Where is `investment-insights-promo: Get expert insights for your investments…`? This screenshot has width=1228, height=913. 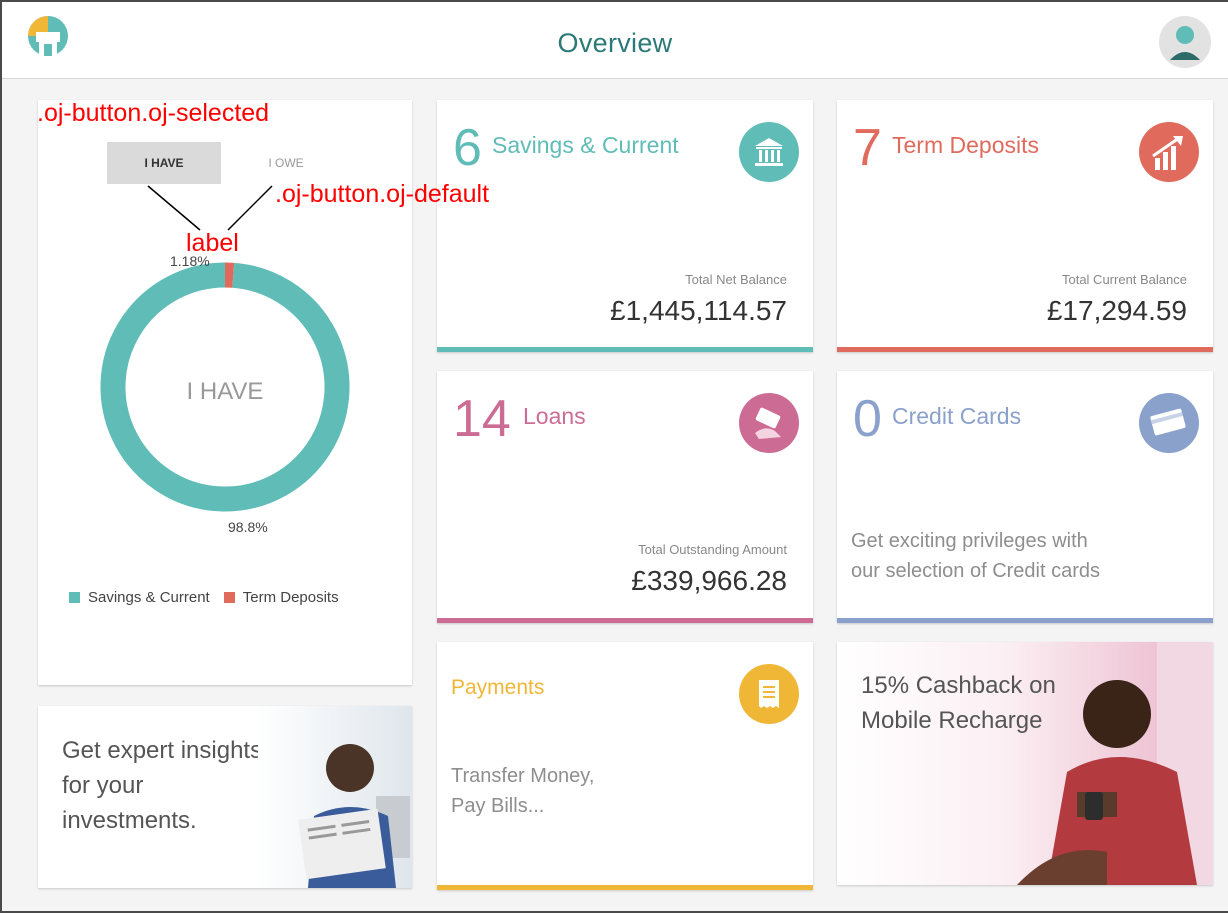
investment-insights-promo: Get expert insights for your investments… is located at coordinates (225, 797).